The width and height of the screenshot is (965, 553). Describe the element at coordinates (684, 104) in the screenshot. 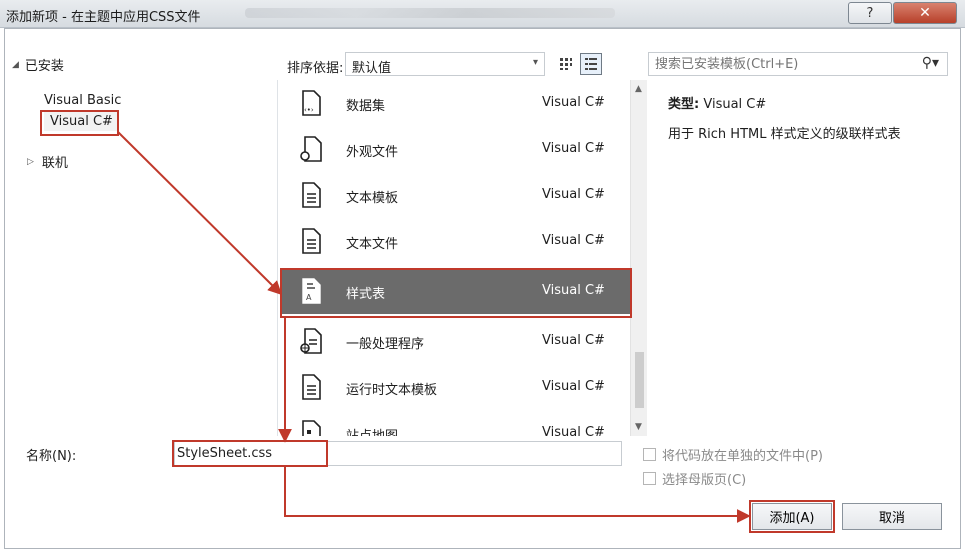

I see `type-label: 类型:` at that location.